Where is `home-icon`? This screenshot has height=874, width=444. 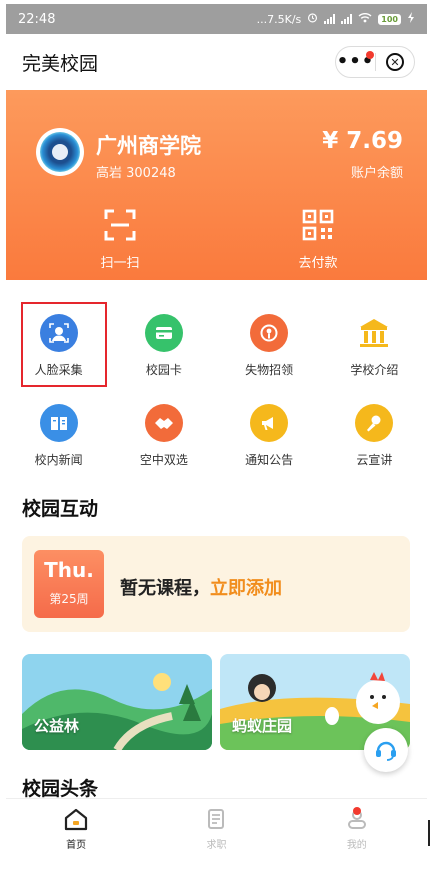 home-icon is located at coordinates (76, 819).